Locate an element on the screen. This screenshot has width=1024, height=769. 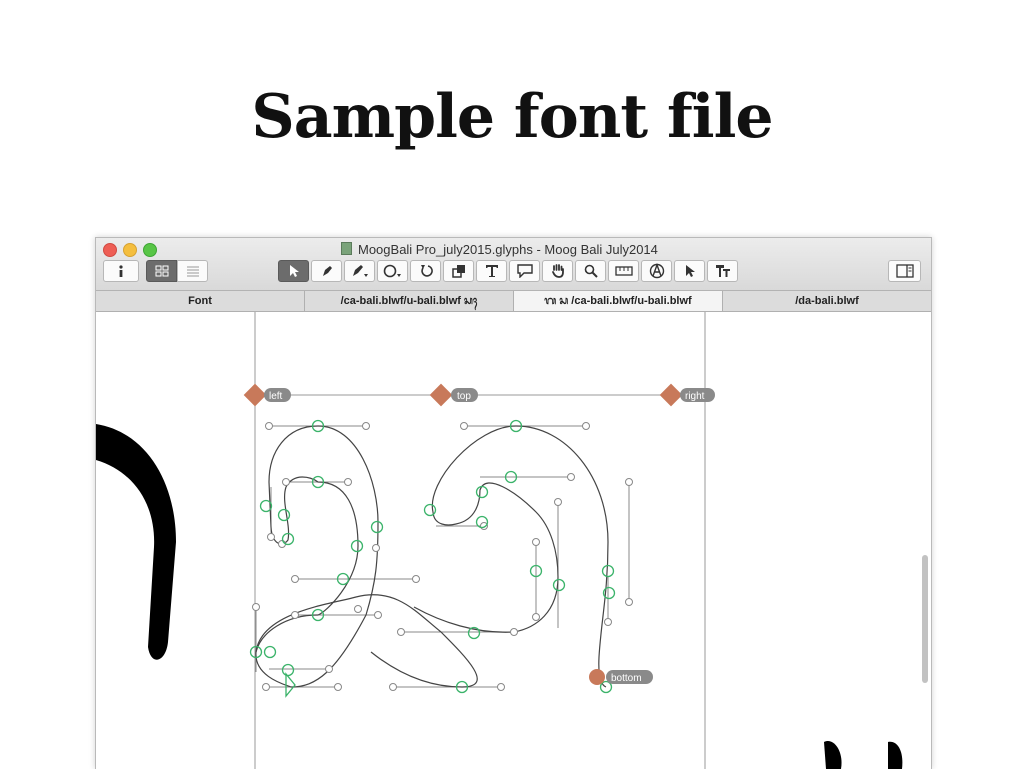
anchor-right: right is located at coordinates (687, 395).